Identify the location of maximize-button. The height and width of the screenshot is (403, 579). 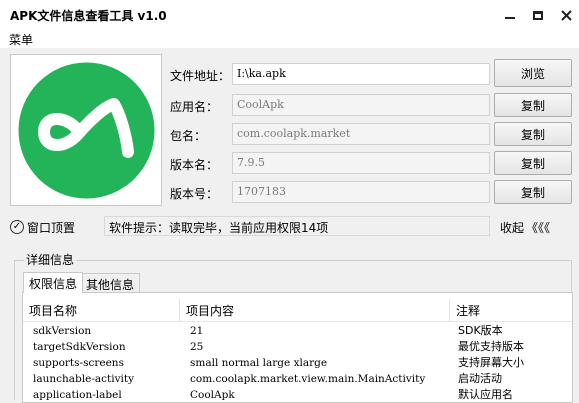
(538, 15).